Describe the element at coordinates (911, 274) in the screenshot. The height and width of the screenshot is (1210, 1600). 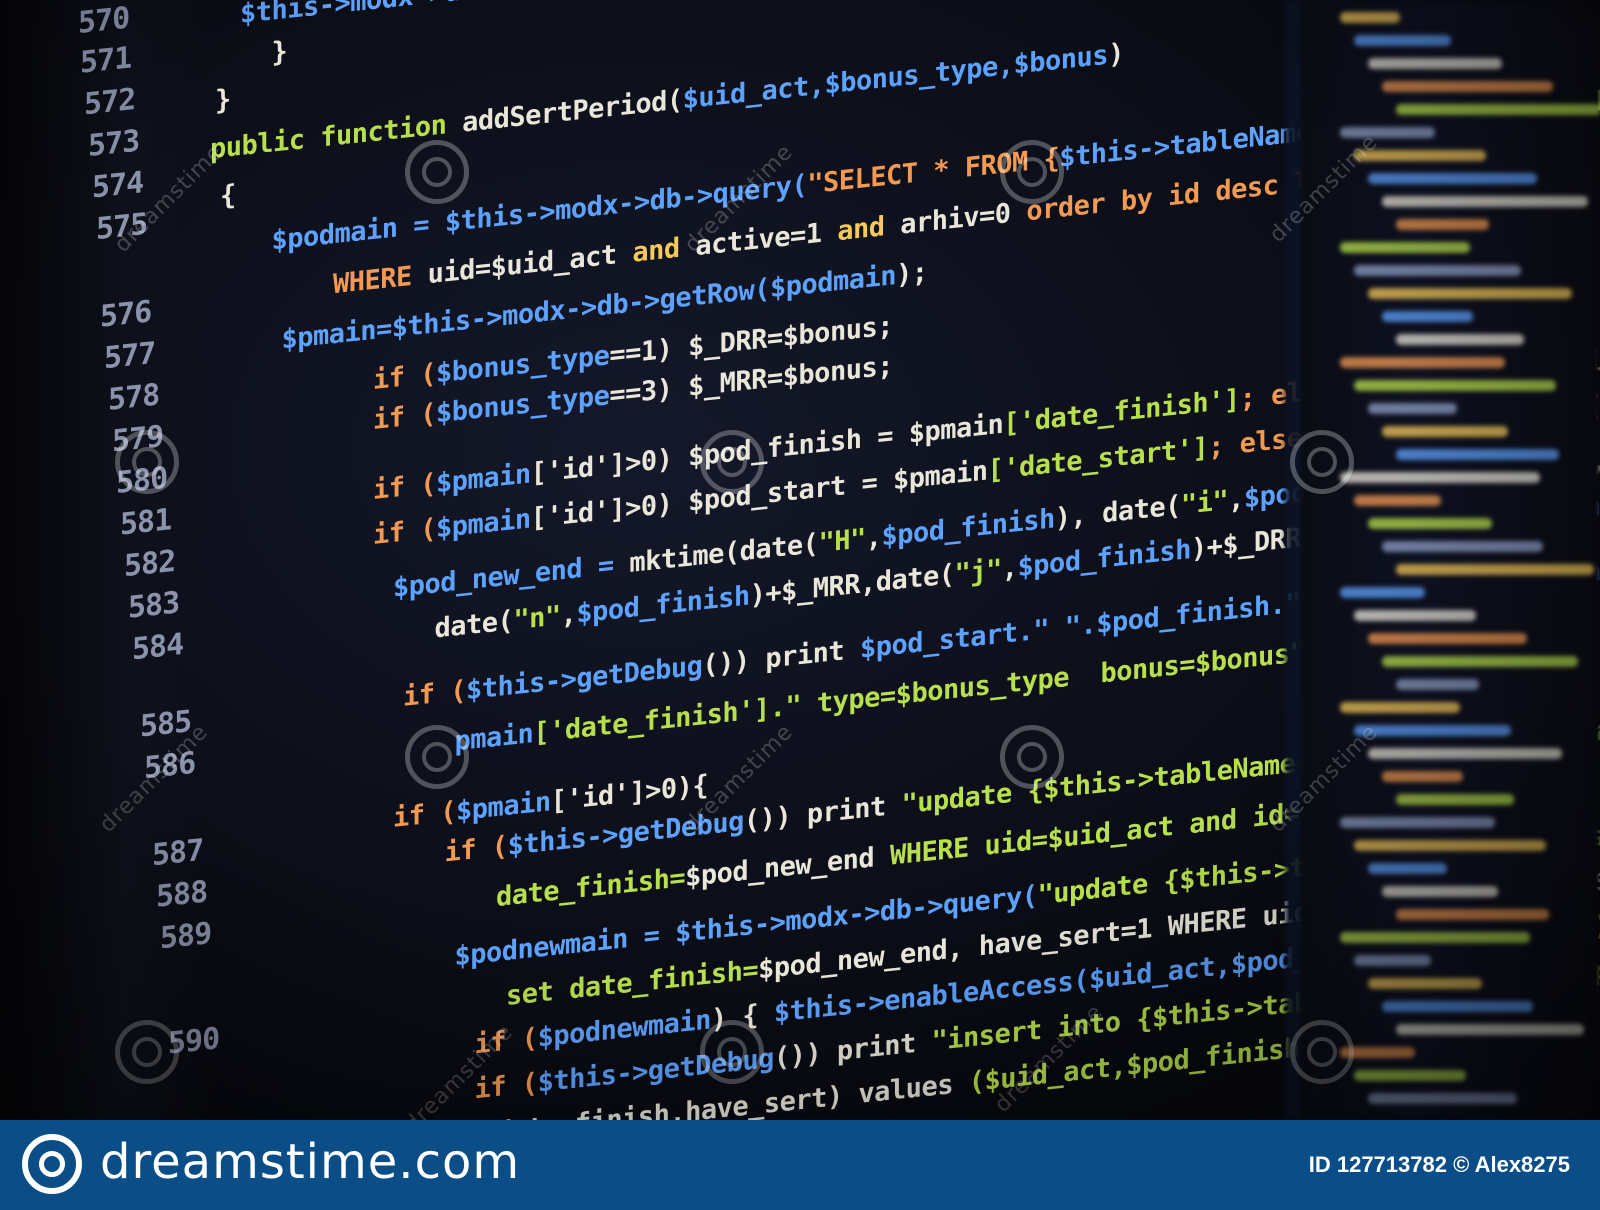
I see `code-token: );` at that location.